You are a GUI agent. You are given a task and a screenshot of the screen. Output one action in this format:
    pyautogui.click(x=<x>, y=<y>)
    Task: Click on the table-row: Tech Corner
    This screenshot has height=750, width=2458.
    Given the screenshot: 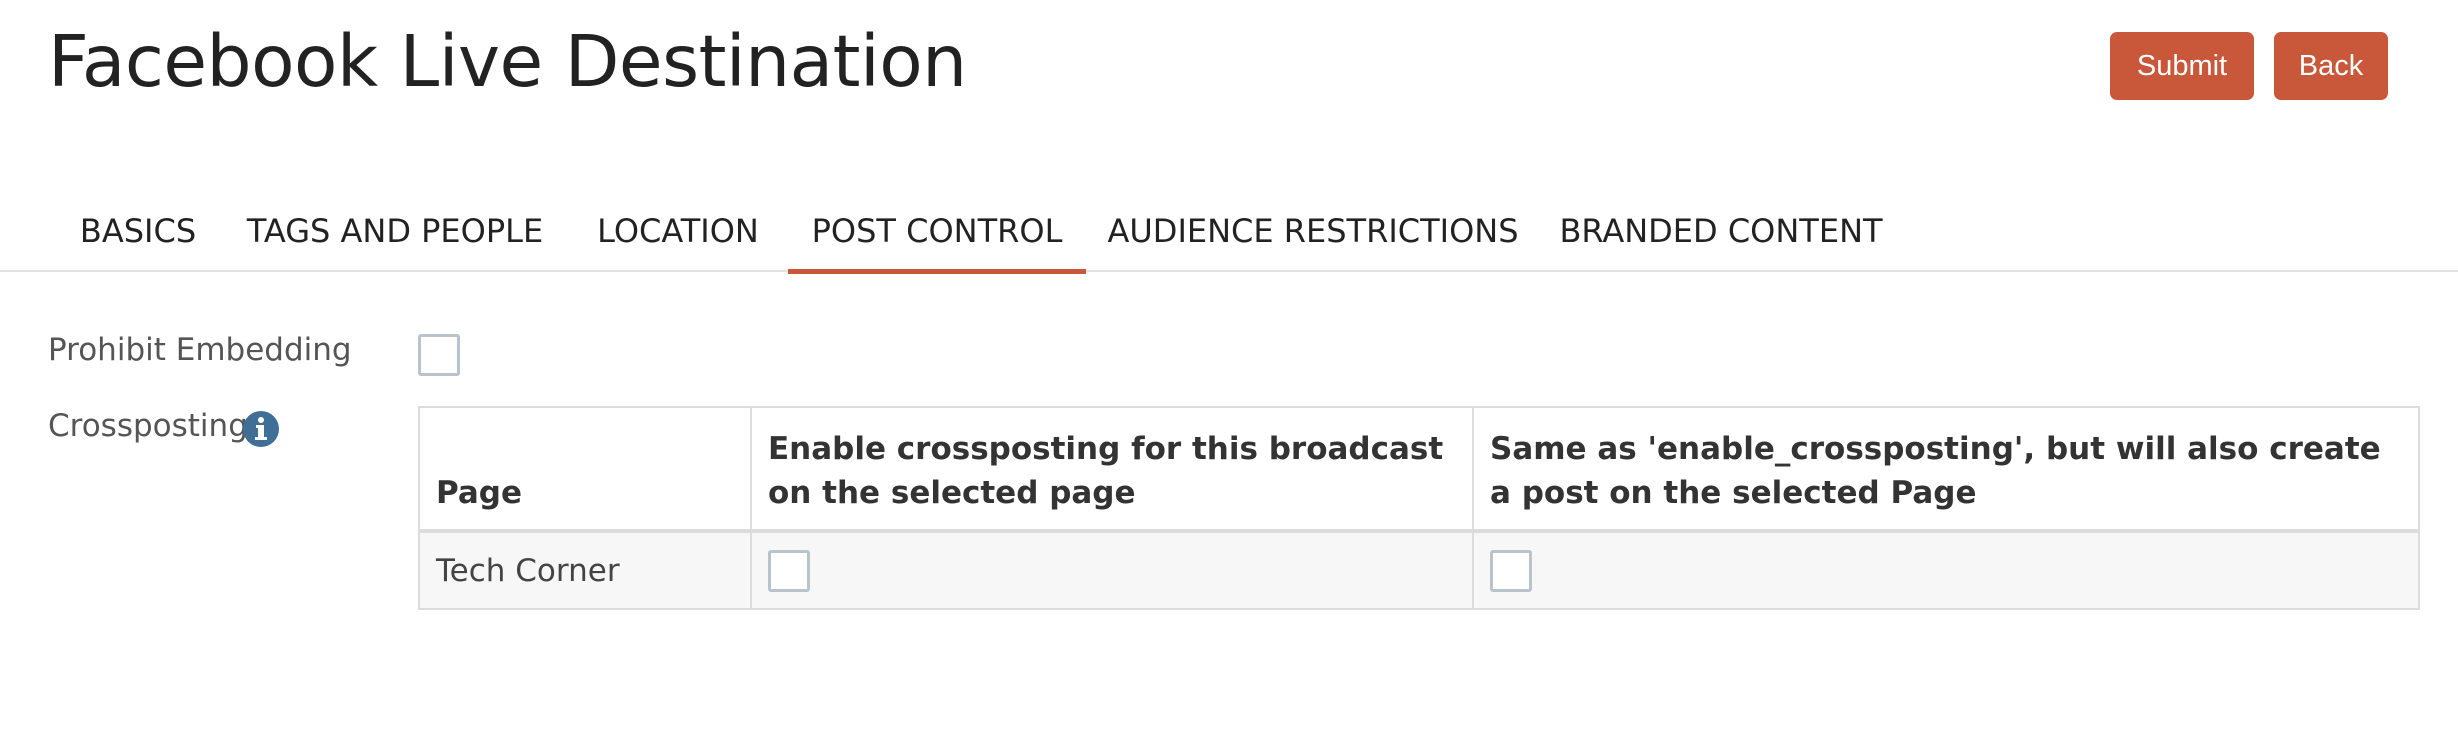 What is the action you would take?
    pyautogui.click(x=1419, y=570)
    